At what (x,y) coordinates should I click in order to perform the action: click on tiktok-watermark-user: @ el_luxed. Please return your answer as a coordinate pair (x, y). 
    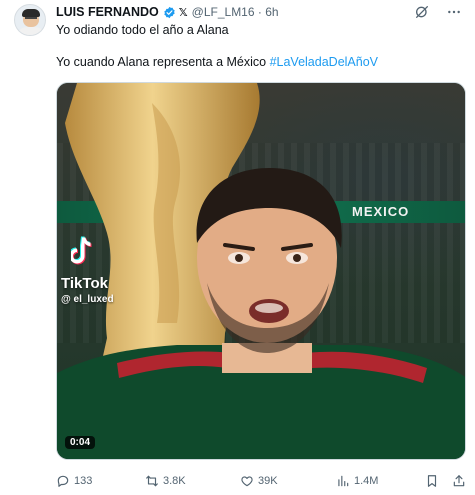
    Looking at the image, I should click on (87, 299).